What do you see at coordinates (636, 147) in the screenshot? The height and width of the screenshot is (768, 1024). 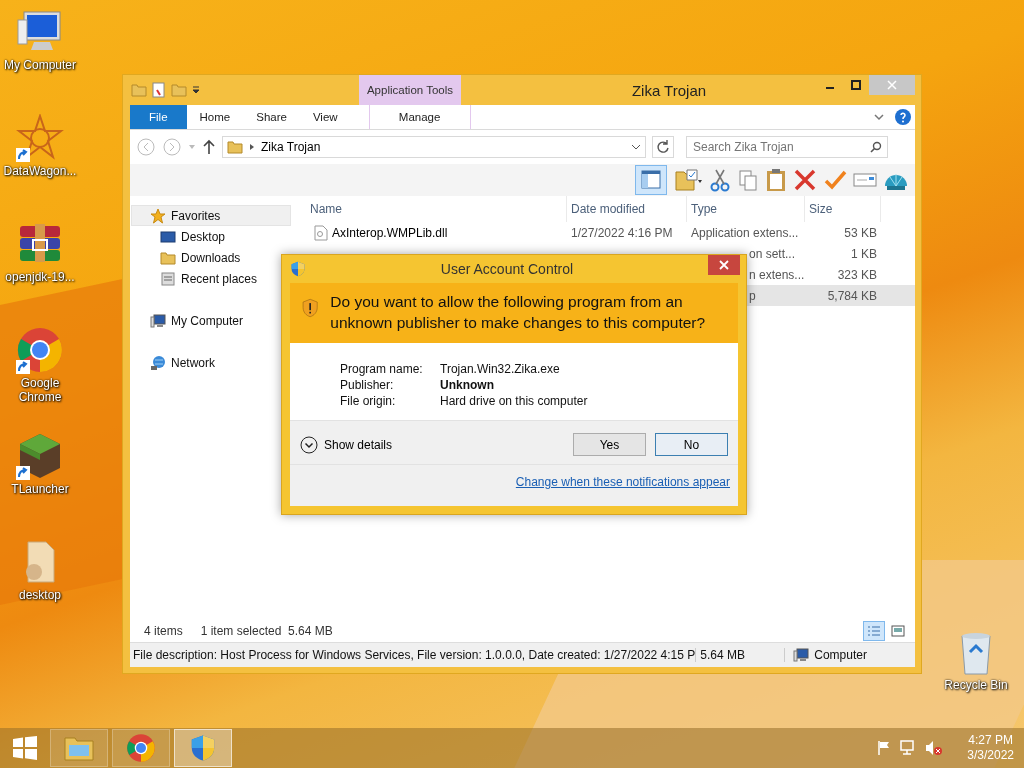 I see `chevron-down-icon` at bounding box center [636, 147].